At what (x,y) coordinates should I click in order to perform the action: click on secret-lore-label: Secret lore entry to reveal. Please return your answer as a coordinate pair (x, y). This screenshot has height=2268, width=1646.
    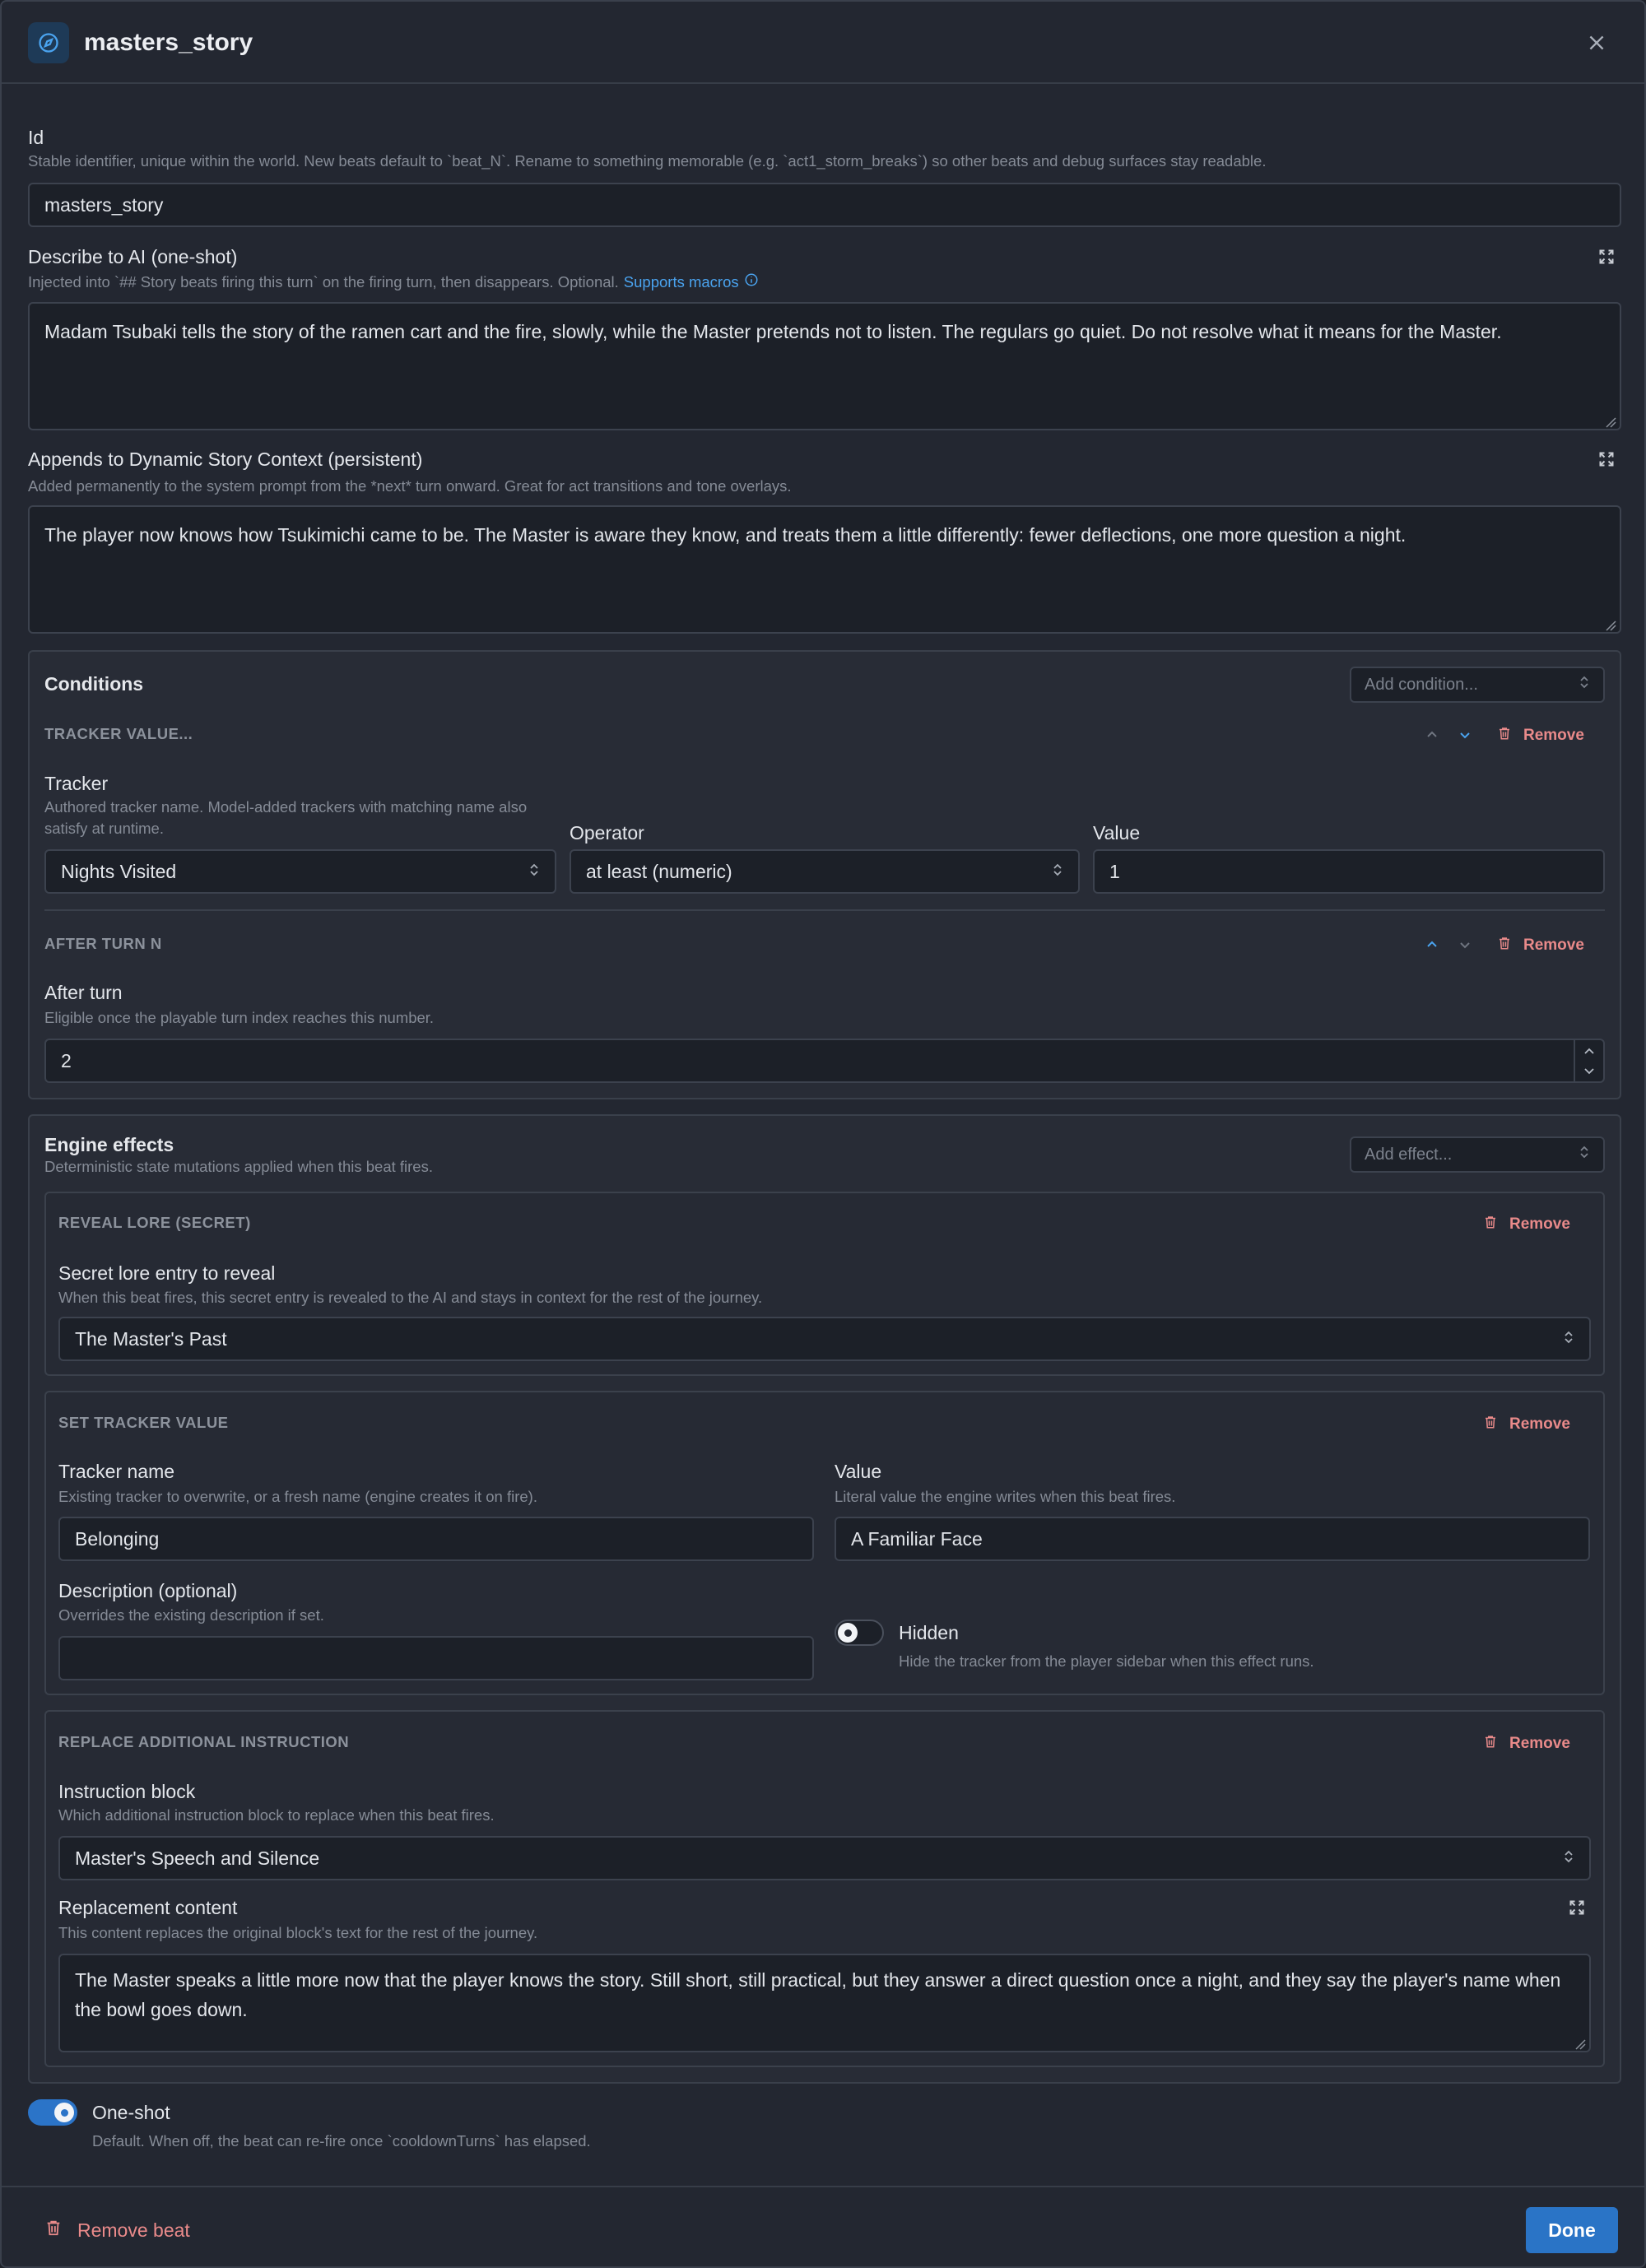
    Looking at the image, I should click on (167, 1273).